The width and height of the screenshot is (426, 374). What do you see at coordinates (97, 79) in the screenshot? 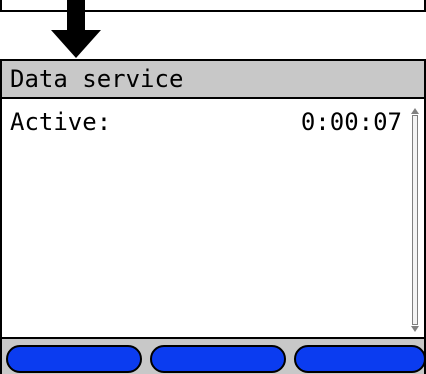
I see `screen-title: Data service` at bounding box center [97, 79].